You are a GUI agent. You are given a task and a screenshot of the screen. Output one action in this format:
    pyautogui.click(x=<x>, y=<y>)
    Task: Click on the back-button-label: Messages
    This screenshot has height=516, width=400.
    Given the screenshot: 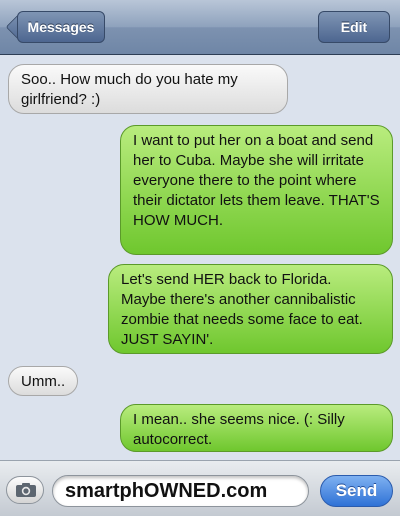 What is the action you would take?
    pyautogui.click(x=61, y=27)
    